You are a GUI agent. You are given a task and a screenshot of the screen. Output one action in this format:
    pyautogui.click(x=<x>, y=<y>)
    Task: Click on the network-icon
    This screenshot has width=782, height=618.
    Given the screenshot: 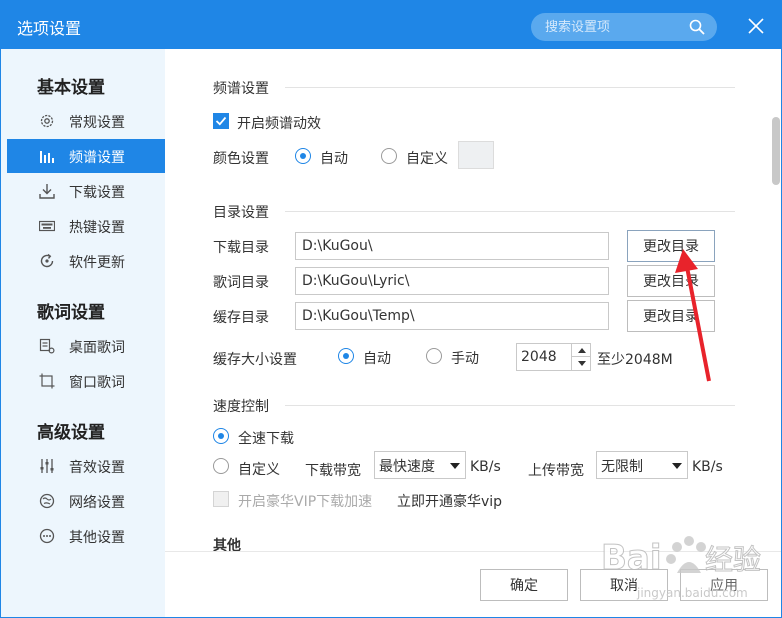 What is the action you would take?
    pyautogui.click(x=47, y=501)
    